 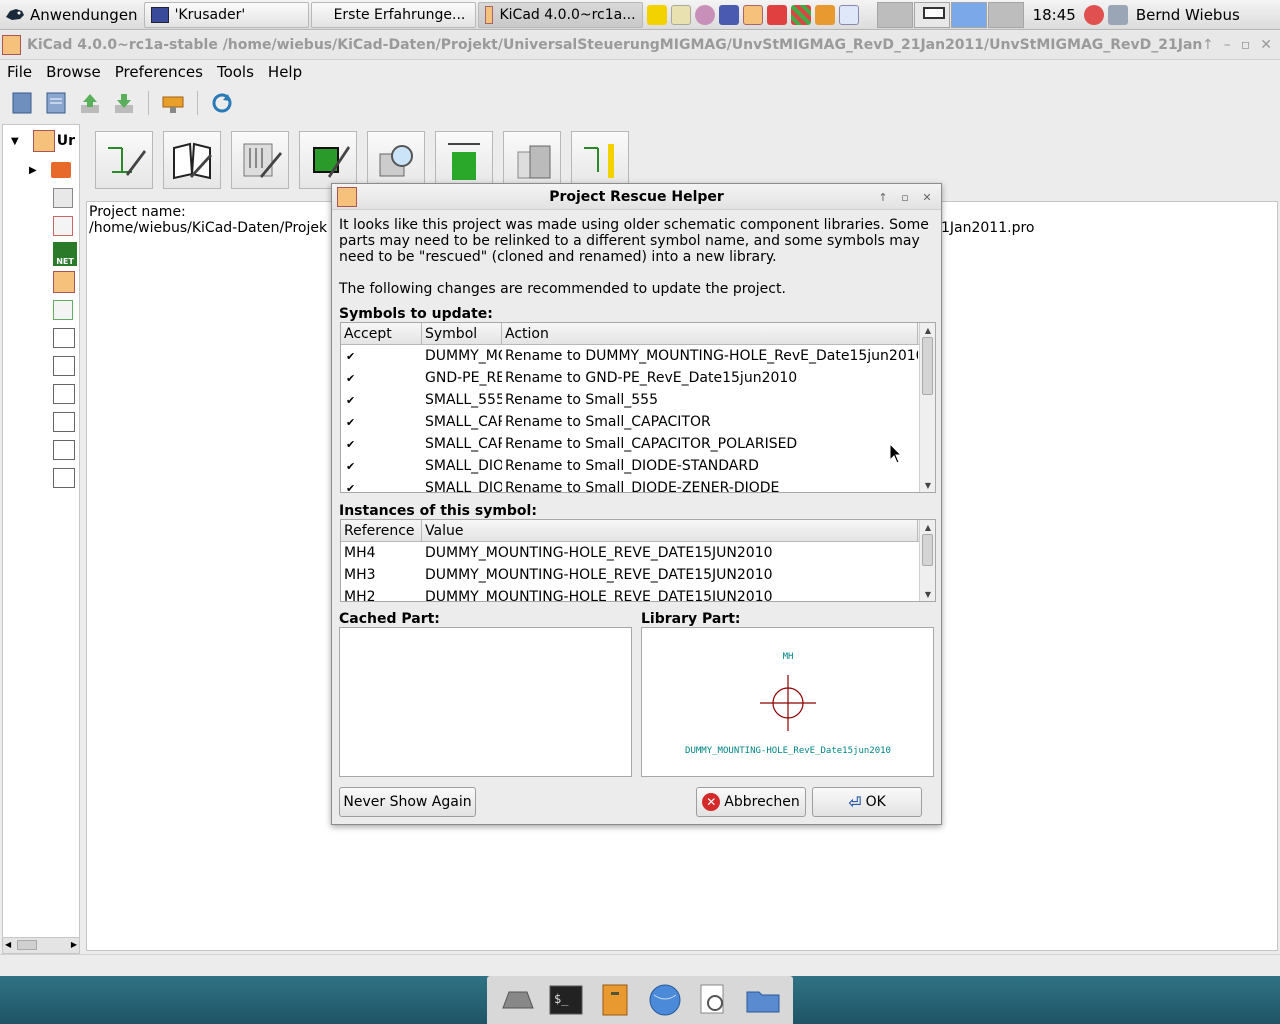 What do you see at coordinates (43, 141) in the screenshot?
I see `tree-root: ▼ Ur` at bounding box center [43, 141].